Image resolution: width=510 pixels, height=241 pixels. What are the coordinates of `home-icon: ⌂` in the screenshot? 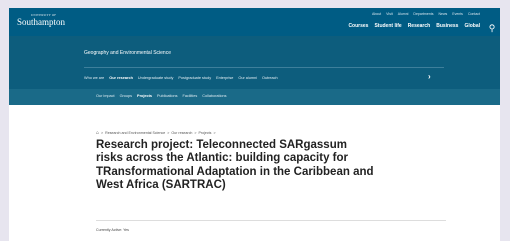 It's located at (97, 133).